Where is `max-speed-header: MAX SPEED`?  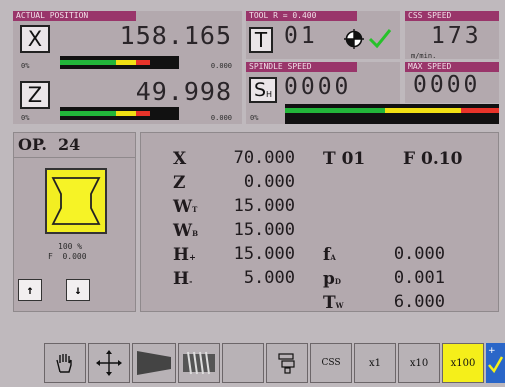 max-speed-header: MAX SPEED is located at coordinates (452, 67).